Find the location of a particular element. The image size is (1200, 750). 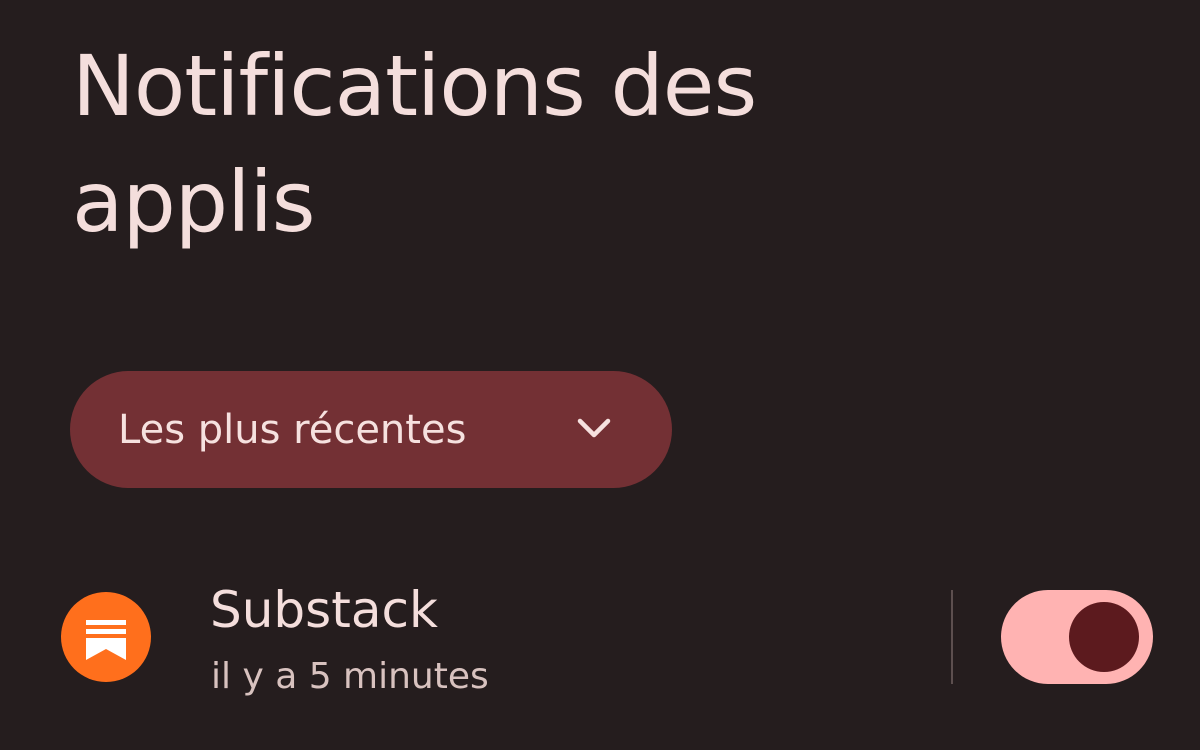

row-divider is located at coordinates (952, 637).